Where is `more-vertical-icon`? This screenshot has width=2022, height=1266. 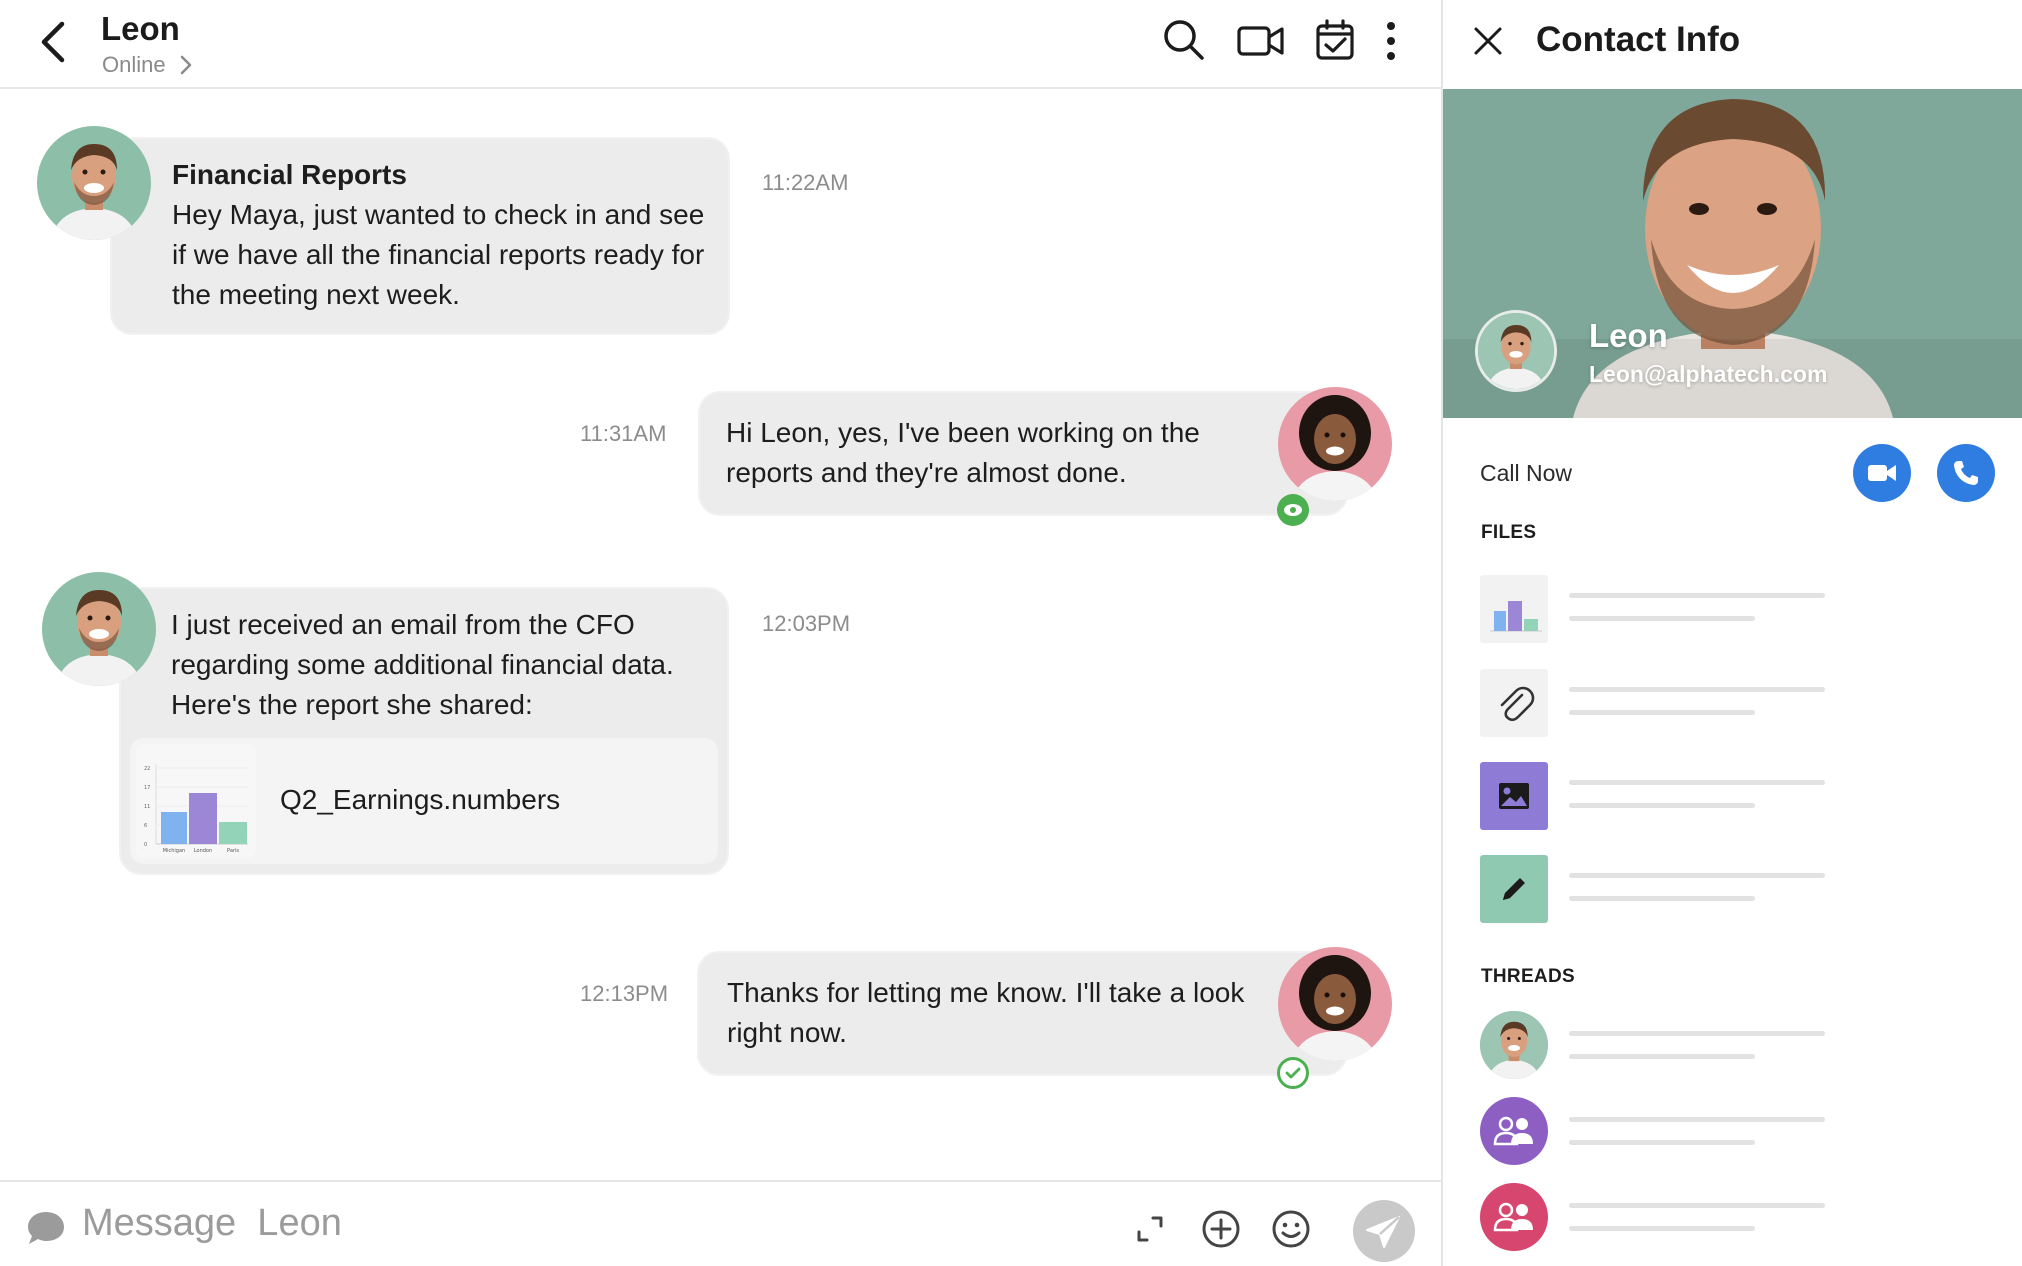
more-vertical-icon is located at coordinates (1391, 41).